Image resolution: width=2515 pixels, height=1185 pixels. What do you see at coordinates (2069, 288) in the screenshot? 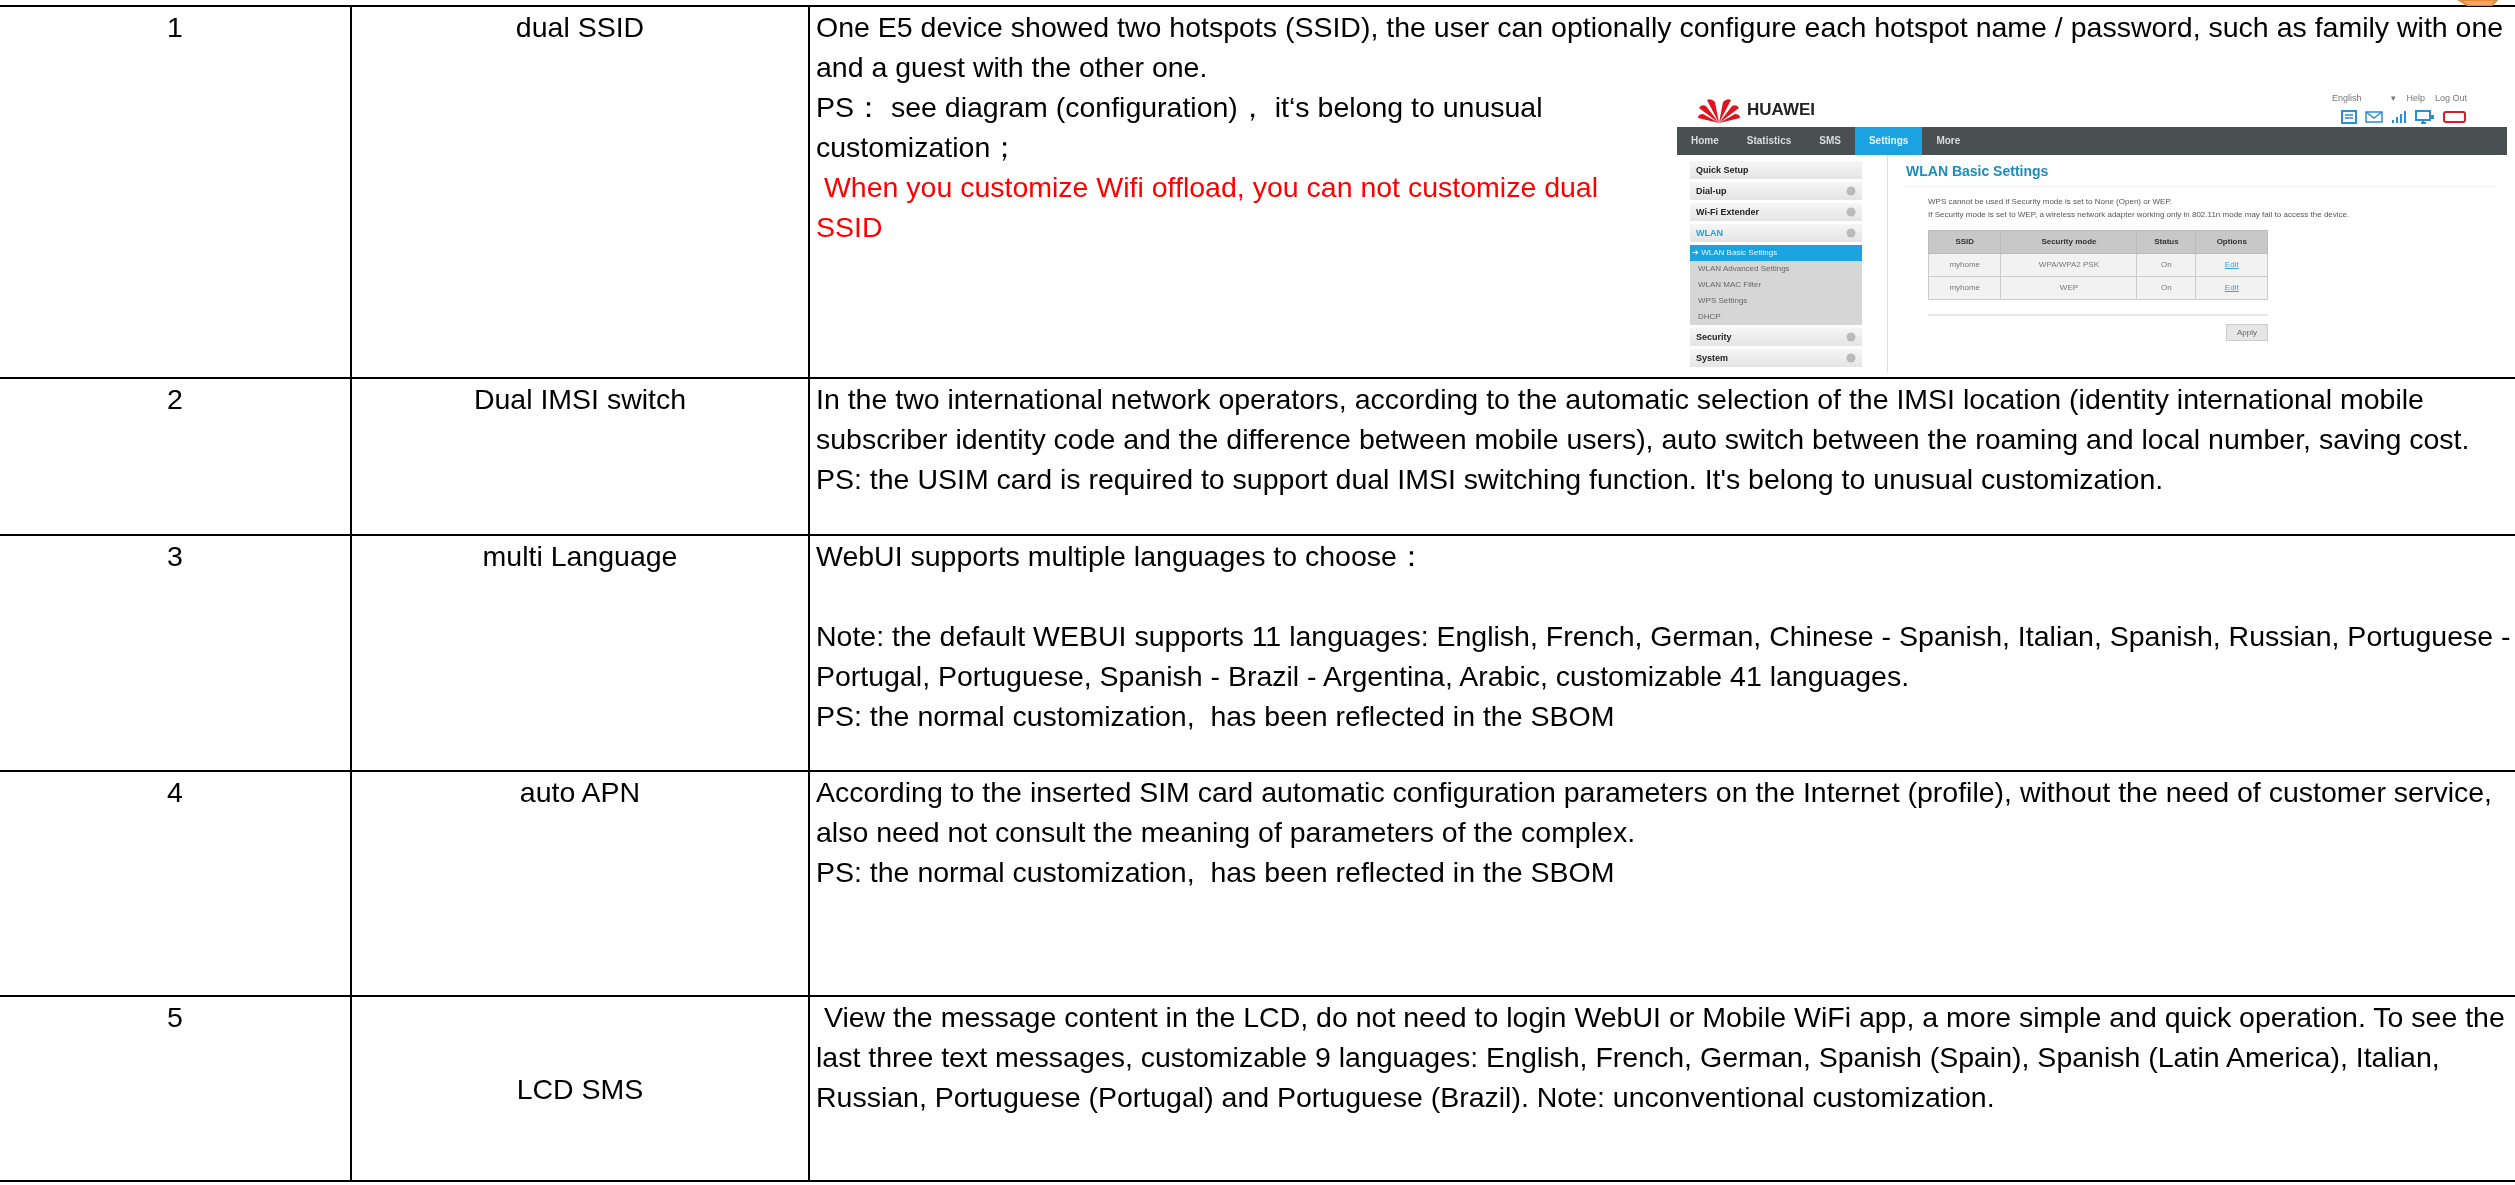
I see `table-cell: WEP` at bounding box center [2069, 288].